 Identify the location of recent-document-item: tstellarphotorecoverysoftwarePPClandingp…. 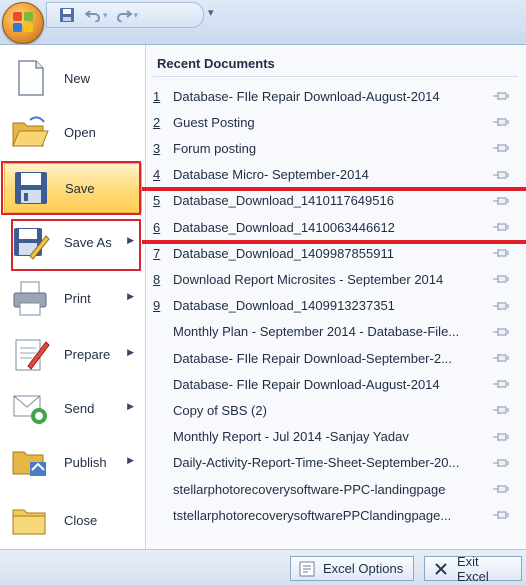
(328, 515).